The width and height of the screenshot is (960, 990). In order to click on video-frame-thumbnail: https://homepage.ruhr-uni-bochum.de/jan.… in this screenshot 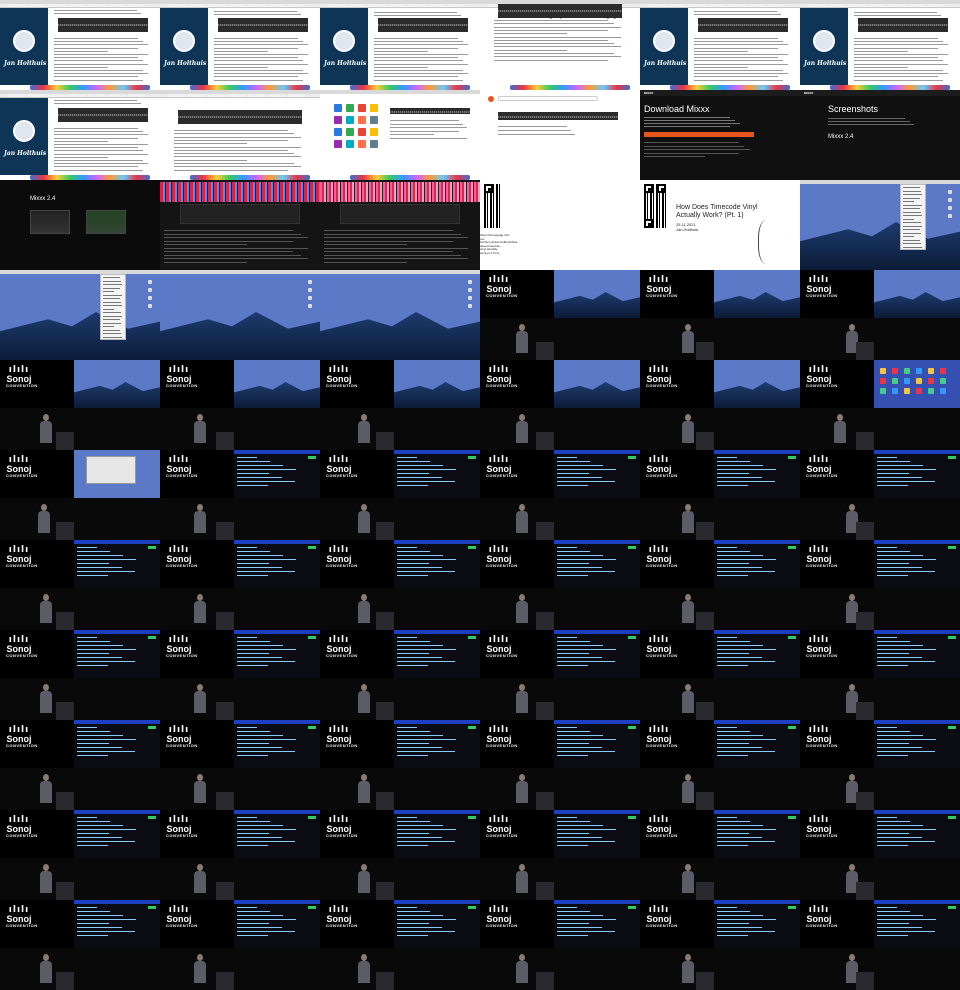, I will do `click(560, 225)`.